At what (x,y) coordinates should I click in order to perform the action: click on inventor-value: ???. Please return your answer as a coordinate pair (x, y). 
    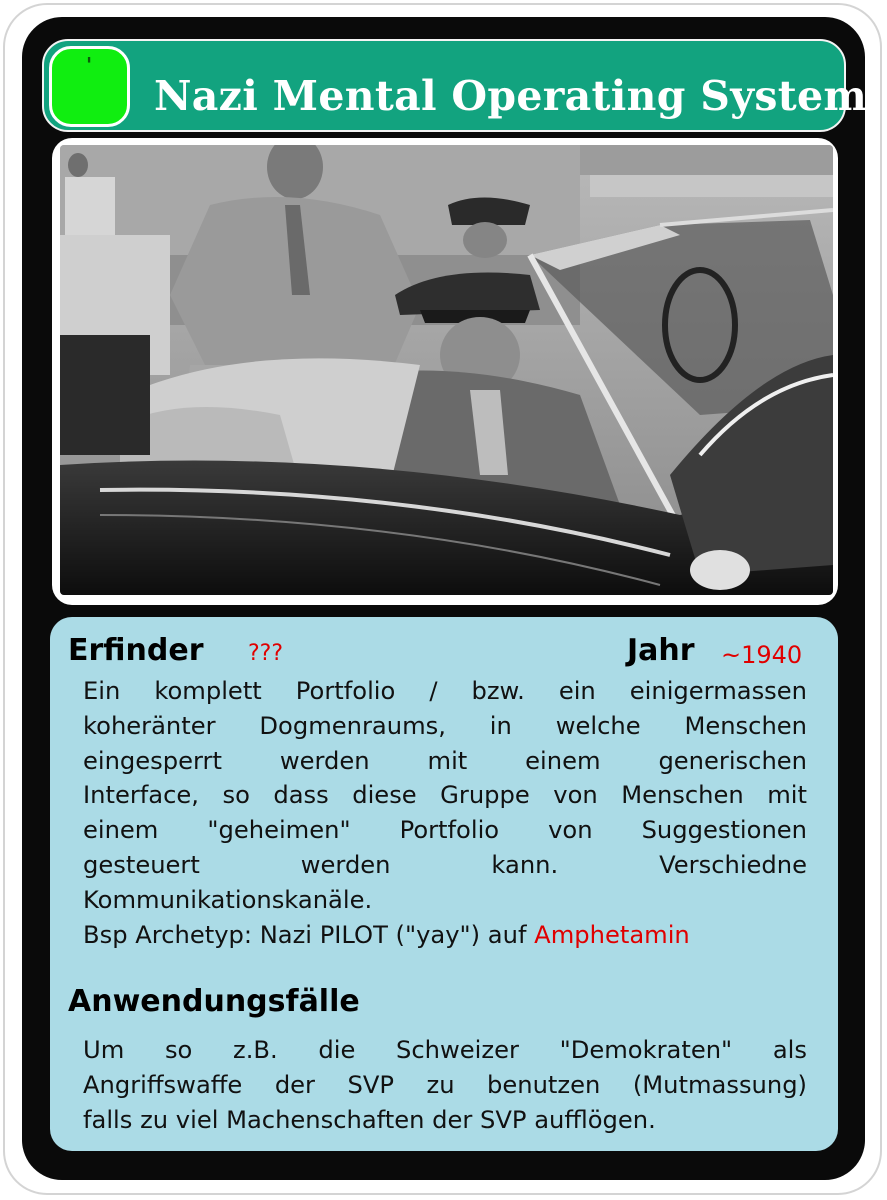
    Looking at the image, I should click on (266, 653).